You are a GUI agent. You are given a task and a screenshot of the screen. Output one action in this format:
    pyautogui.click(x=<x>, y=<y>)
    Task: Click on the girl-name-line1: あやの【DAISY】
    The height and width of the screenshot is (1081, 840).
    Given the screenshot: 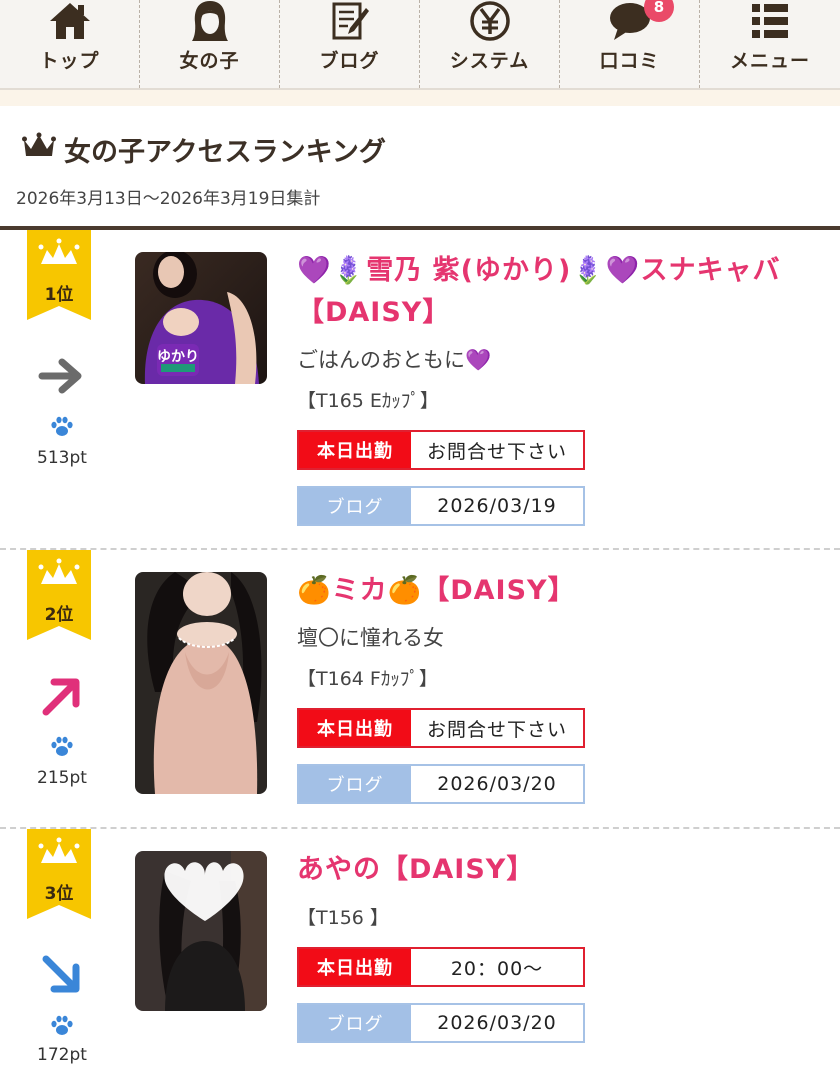 What is the action you would take?
    pyautogui.click(x=416, y=869)
    